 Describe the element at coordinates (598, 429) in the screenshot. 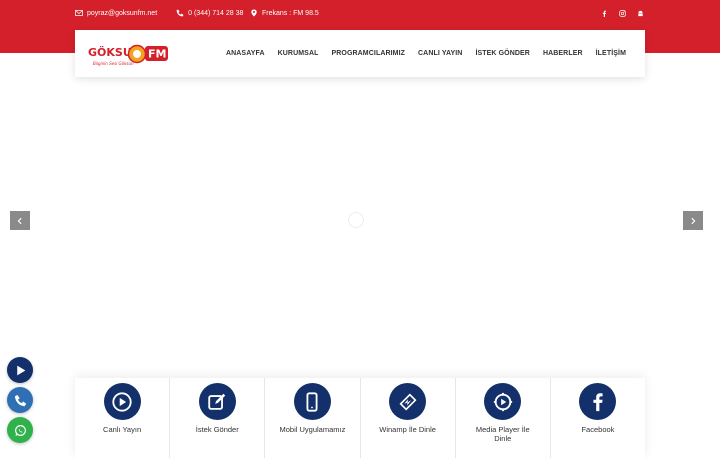

I see `service-label: Facebook` at that location.